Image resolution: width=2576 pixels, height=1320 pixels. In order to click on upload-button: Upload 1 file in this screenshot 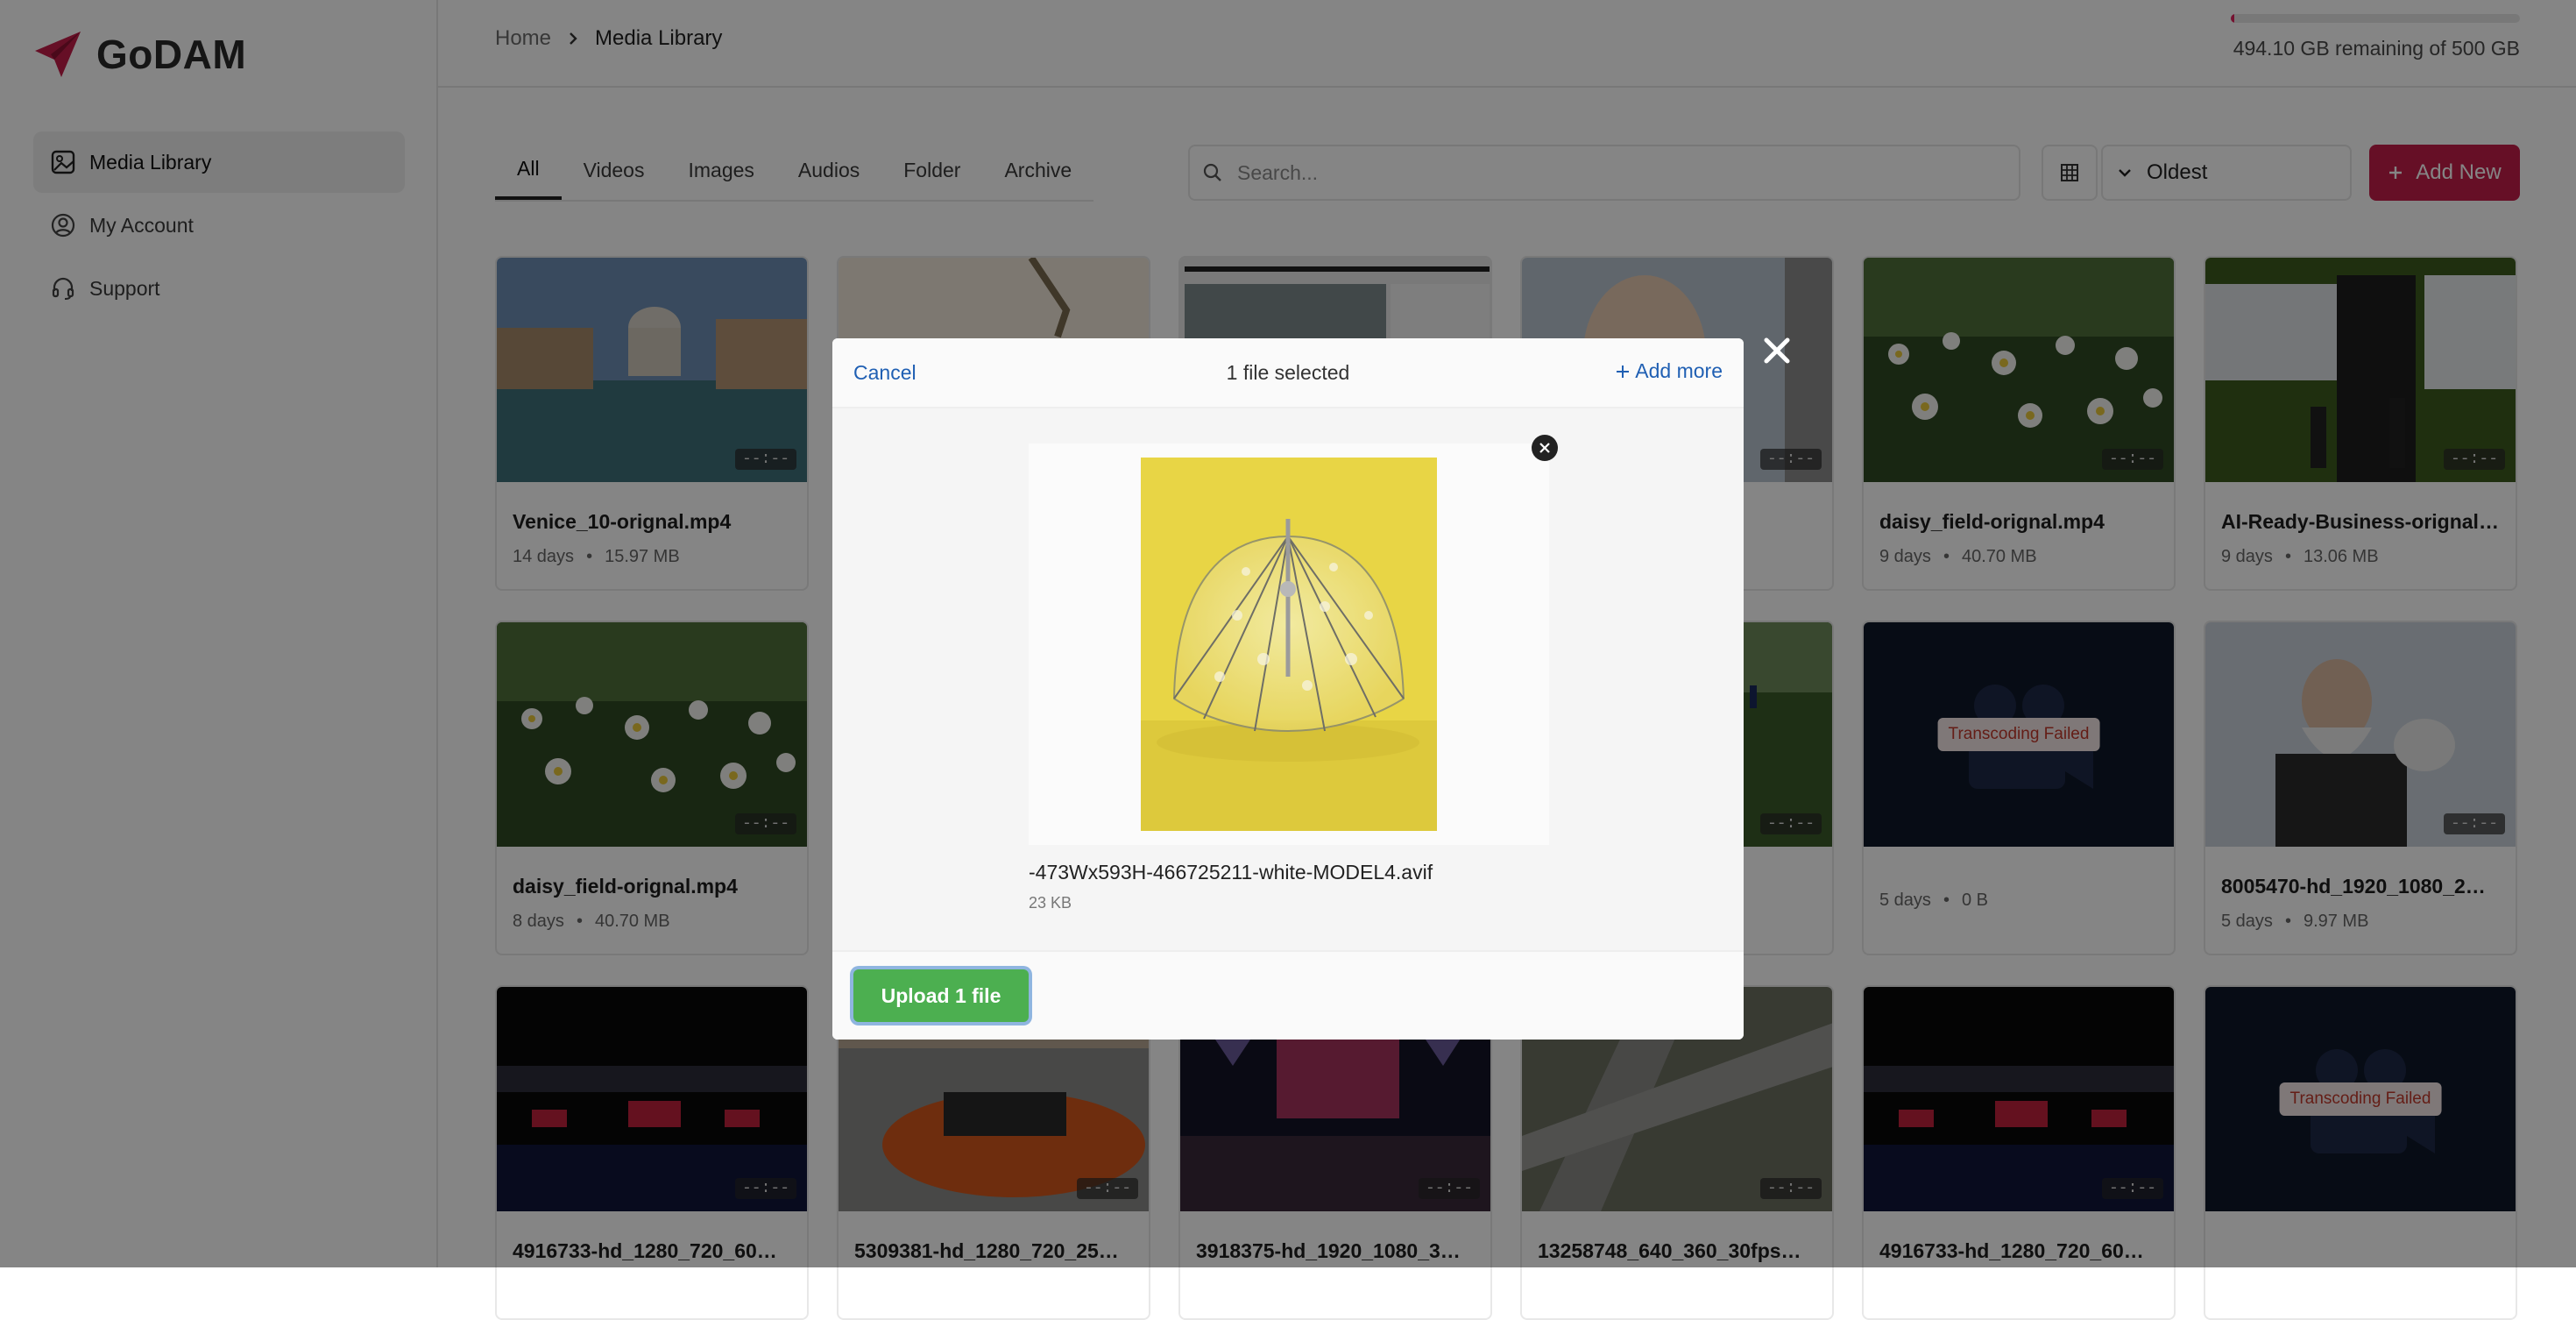, I will do `click(941, 995)`.